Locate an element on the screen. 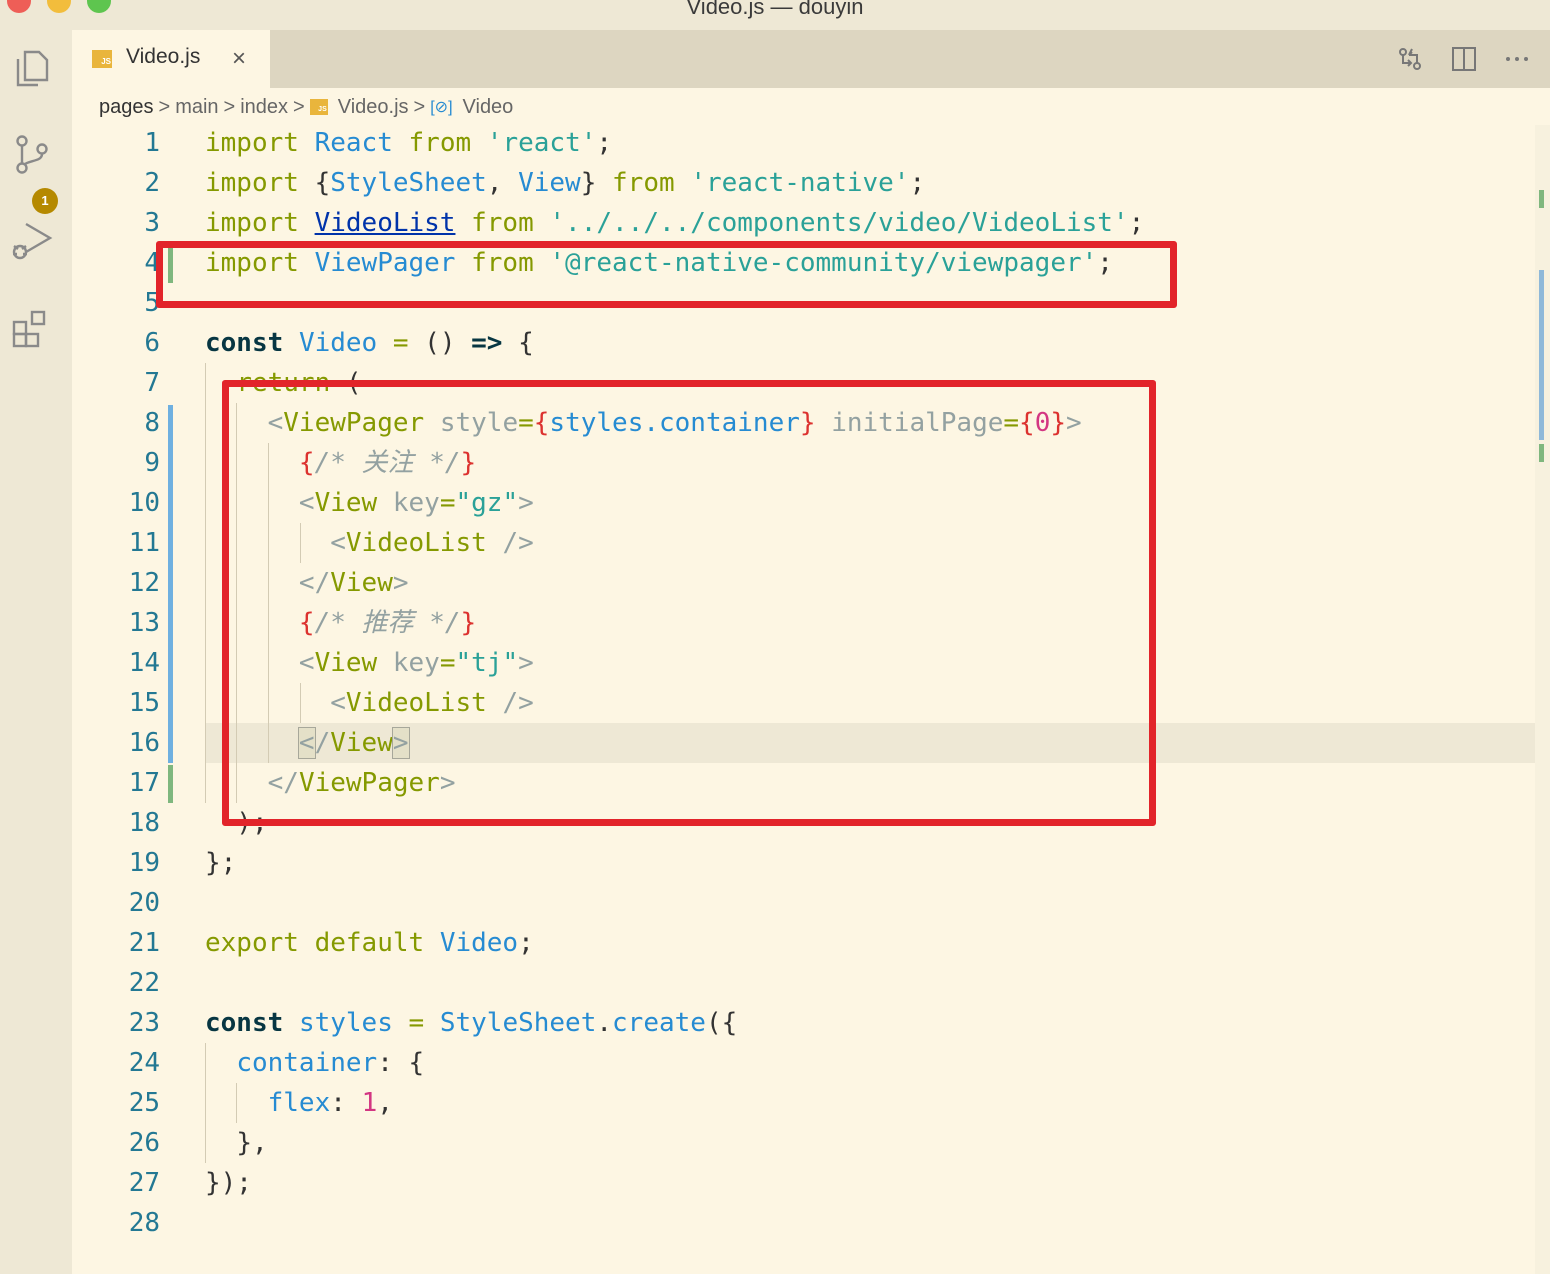 This screenshot has height=1274, width=1550. code-line: 1 import React from 'react'; is located at coordinates (804, 143).